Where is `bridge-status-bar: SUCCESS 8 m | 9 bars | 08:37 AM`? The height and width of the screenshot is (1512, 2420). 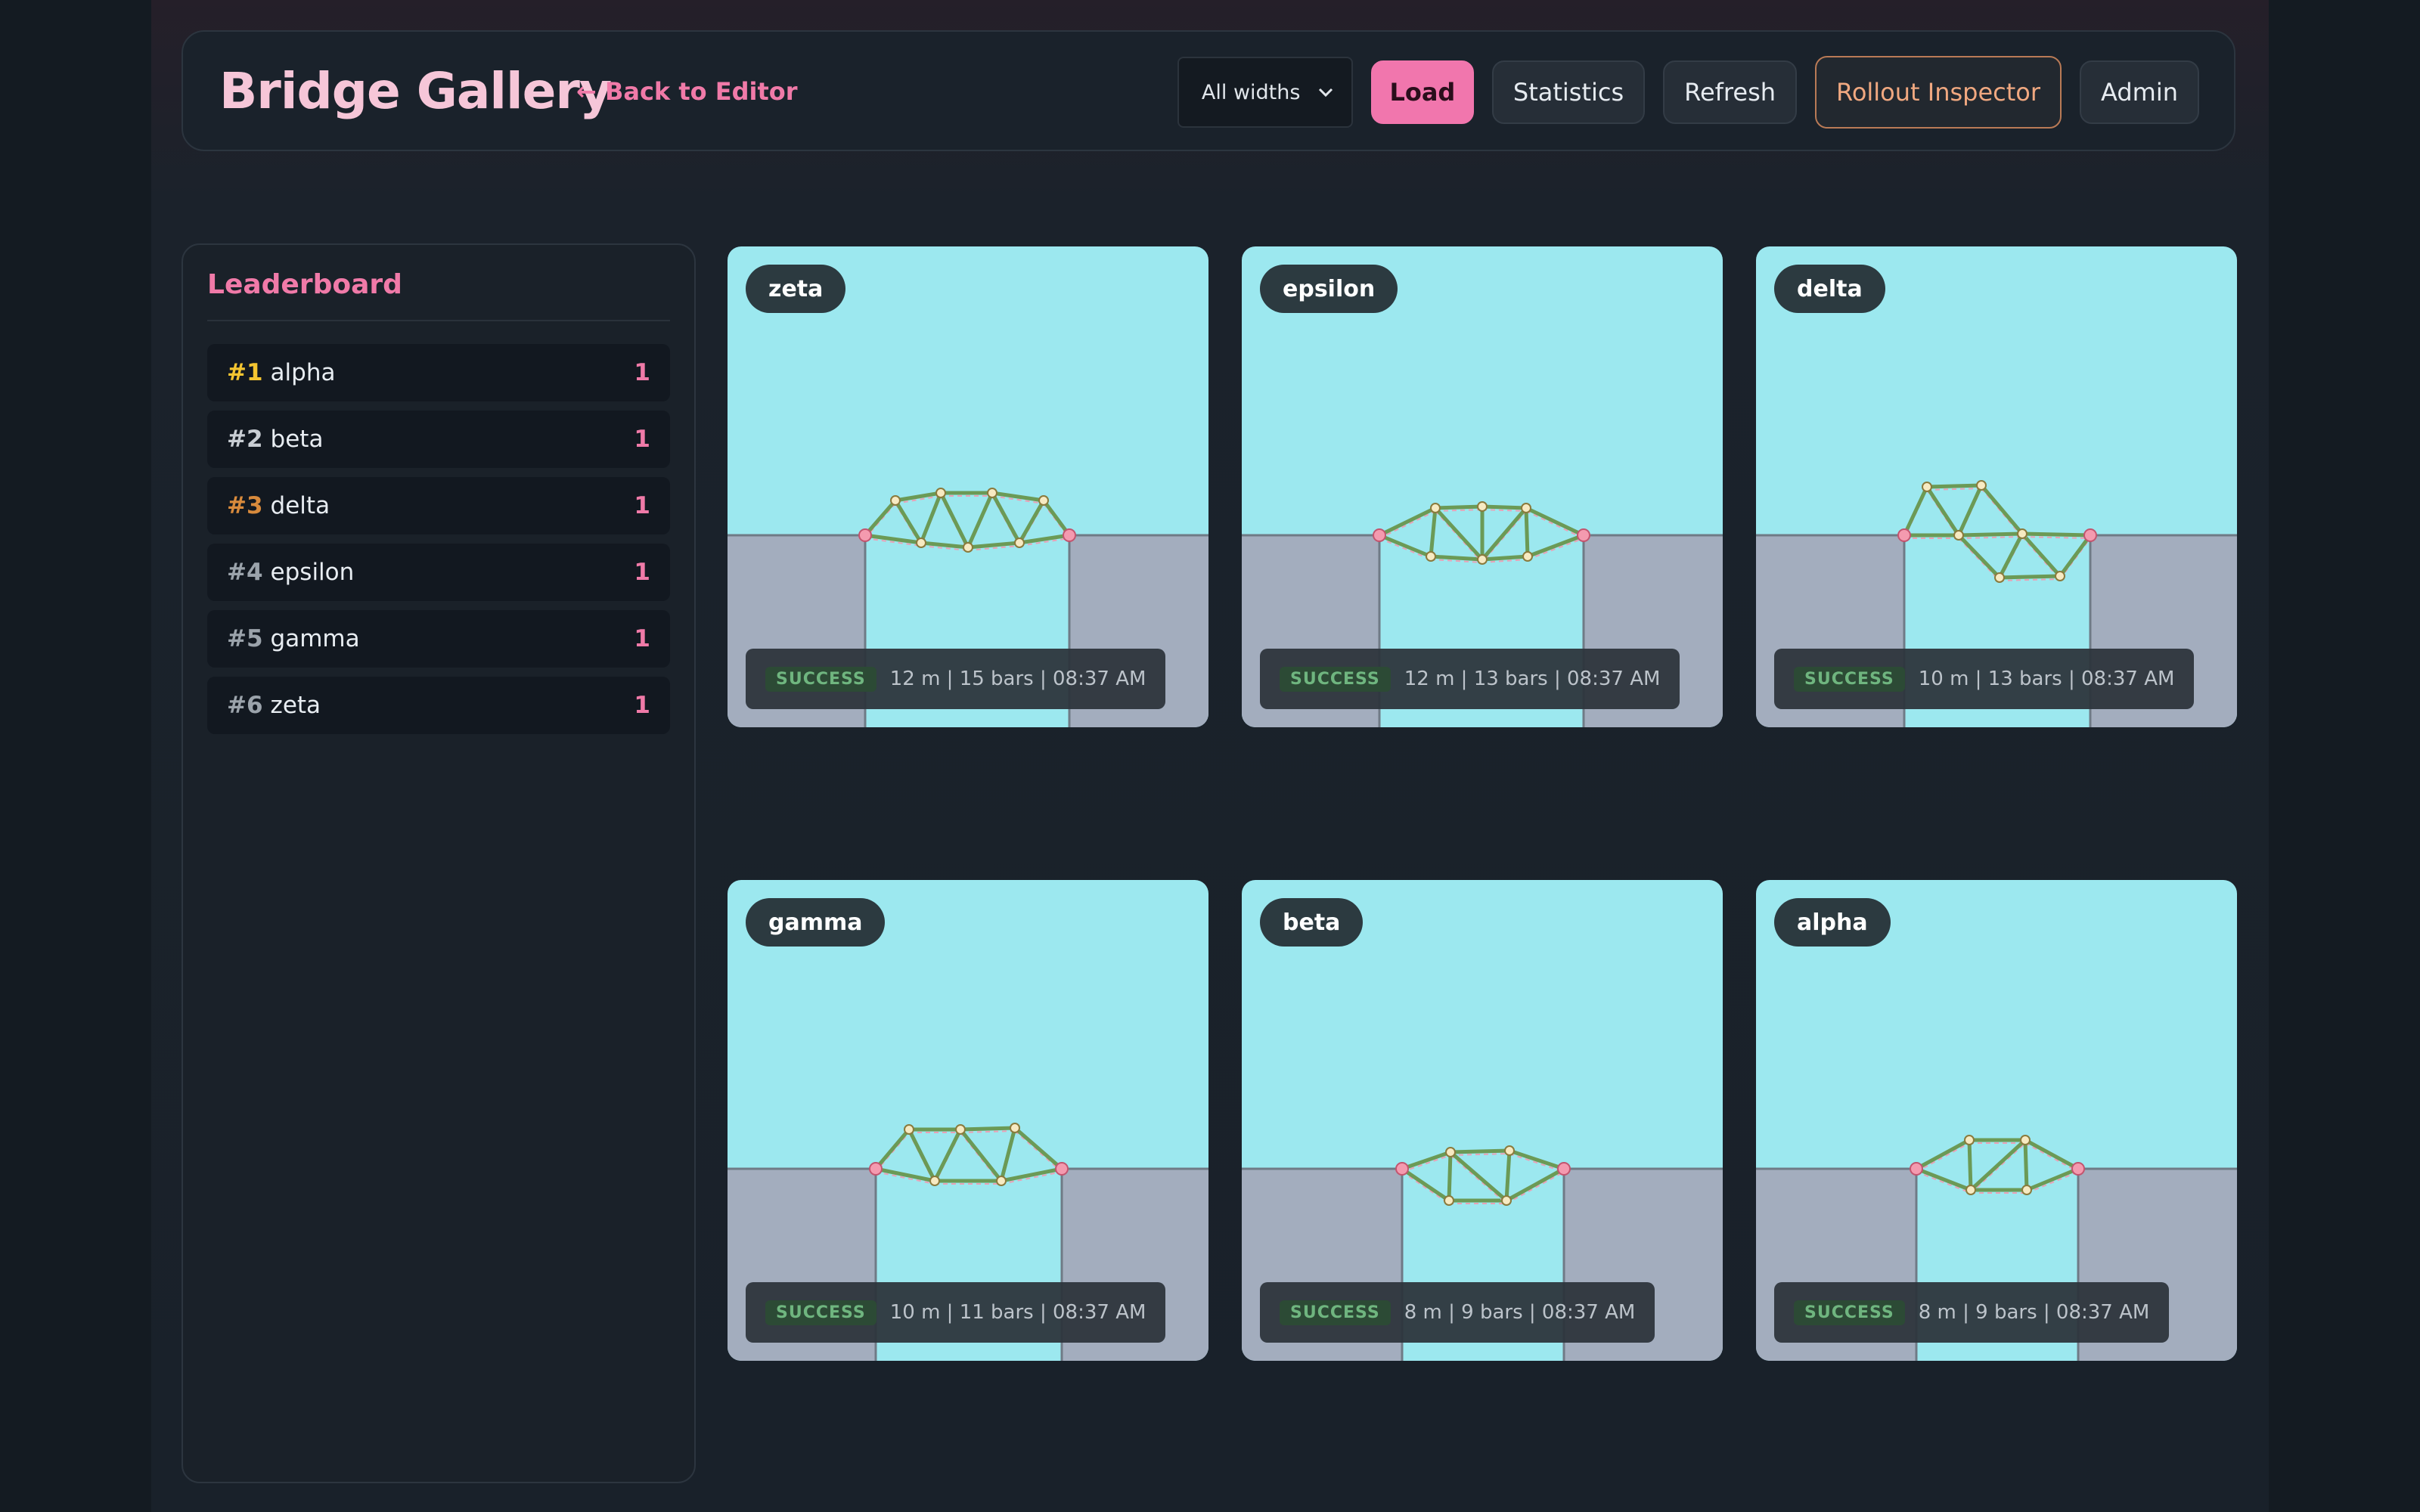
bridge-status-bar: SUCCESS 8 m | 9 bars | 08:37 AM is located at coordinates (1972, 1312).